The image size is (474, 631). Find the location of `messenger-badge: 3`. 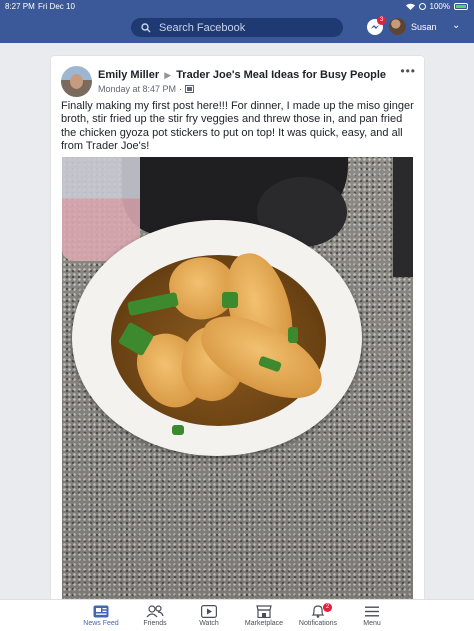

messenger-badge: 3 is located at coordinates (381, 20).